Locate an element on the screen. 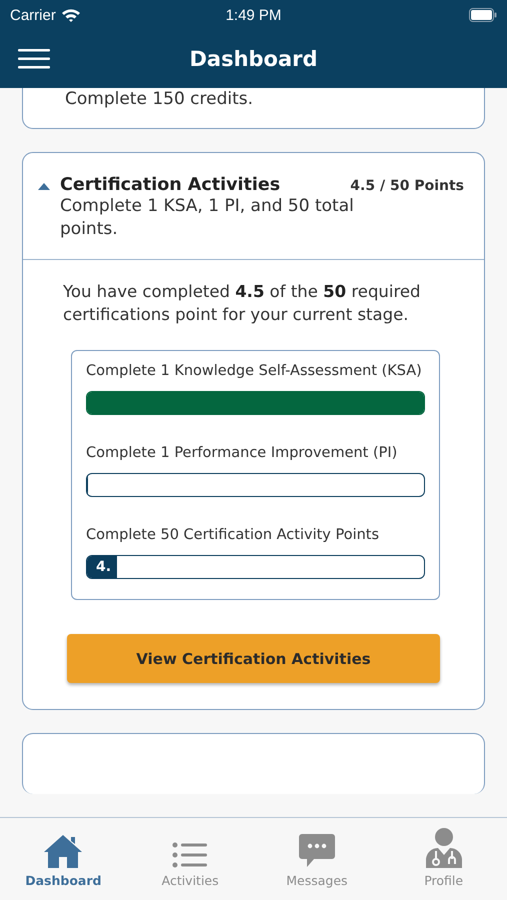 This screenshot has height=900, width=507. card-subtitle: Complete 1 KSA, 1 PI, and 50 total points. is located at coordinates (207, 218).